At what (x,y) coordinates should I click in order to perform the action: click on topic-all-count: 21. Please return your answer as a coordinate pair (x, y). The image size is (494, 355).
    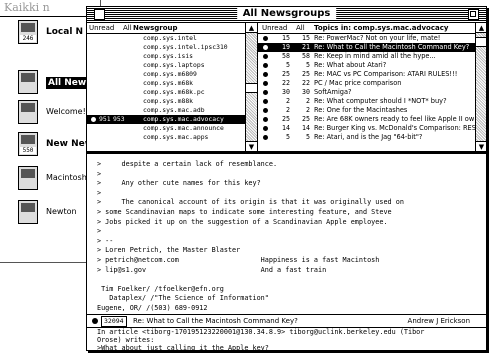
    Looking at the image, I should click on (306, 47).